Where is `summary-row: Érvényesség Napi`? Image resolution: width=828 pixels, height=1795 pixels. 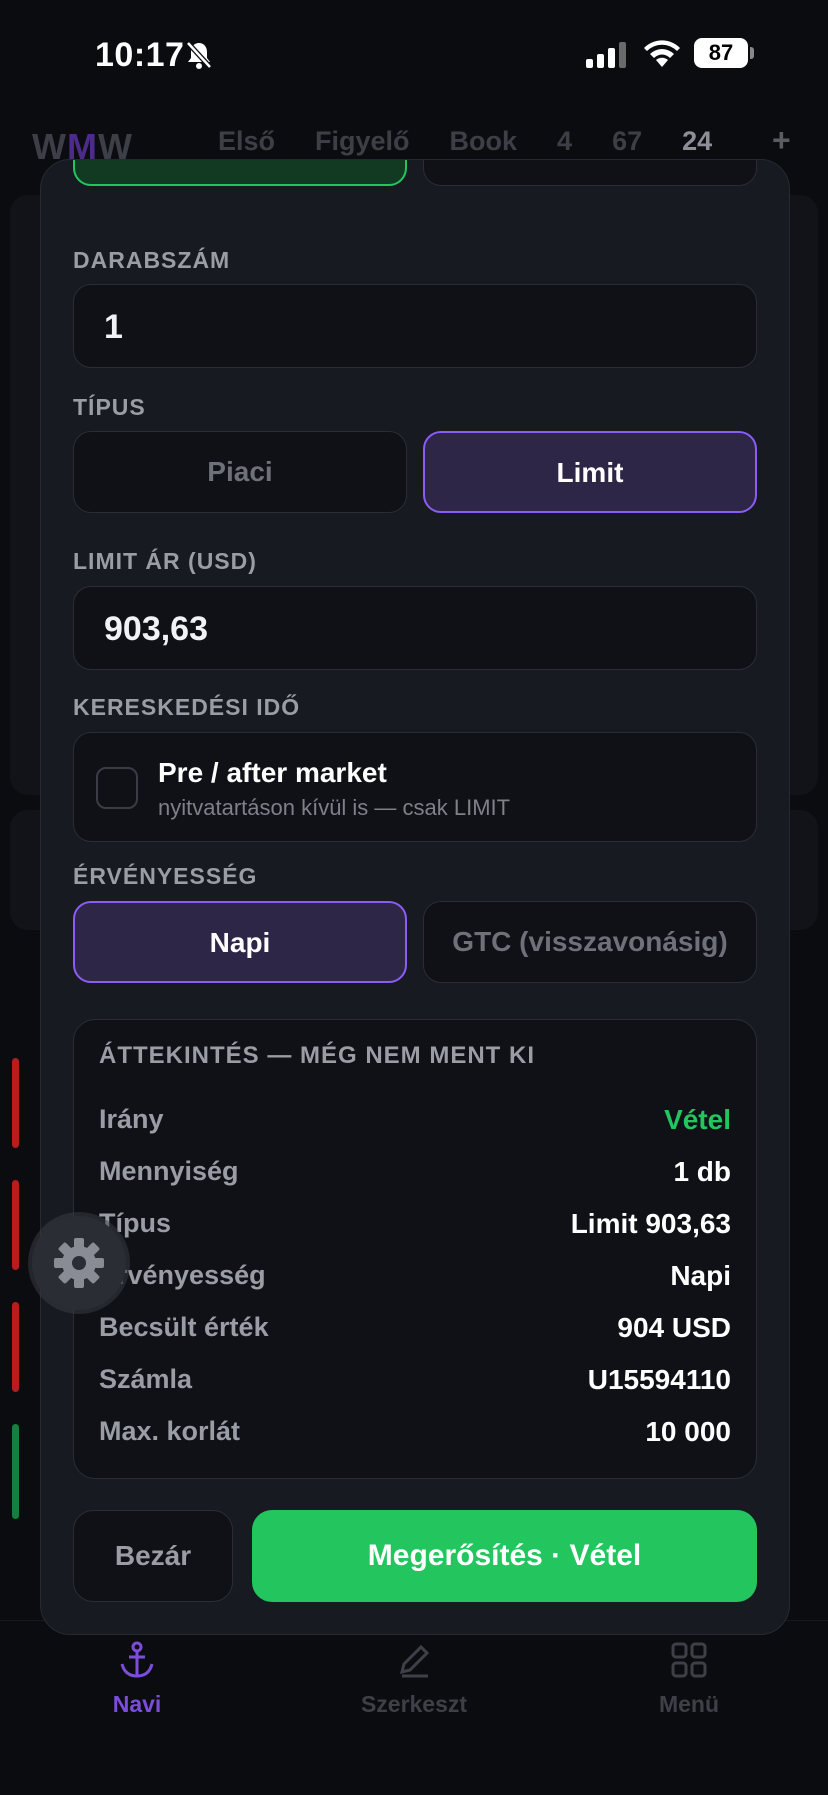
summary-row: Érvényesség Napi is located at coordinates (415, 1280).